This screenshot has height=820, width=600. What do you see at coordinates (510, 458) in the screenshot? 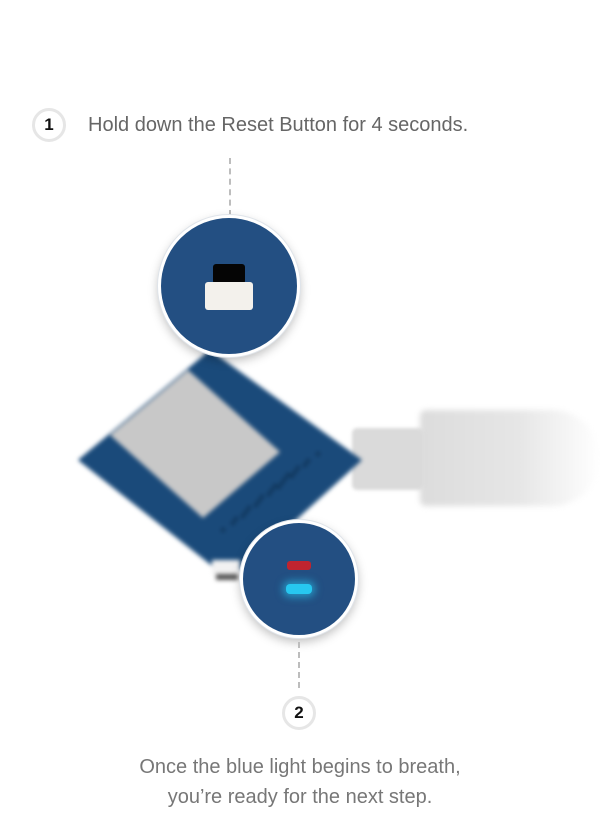
I see `usb-cable` at bounding box center [510, 458].